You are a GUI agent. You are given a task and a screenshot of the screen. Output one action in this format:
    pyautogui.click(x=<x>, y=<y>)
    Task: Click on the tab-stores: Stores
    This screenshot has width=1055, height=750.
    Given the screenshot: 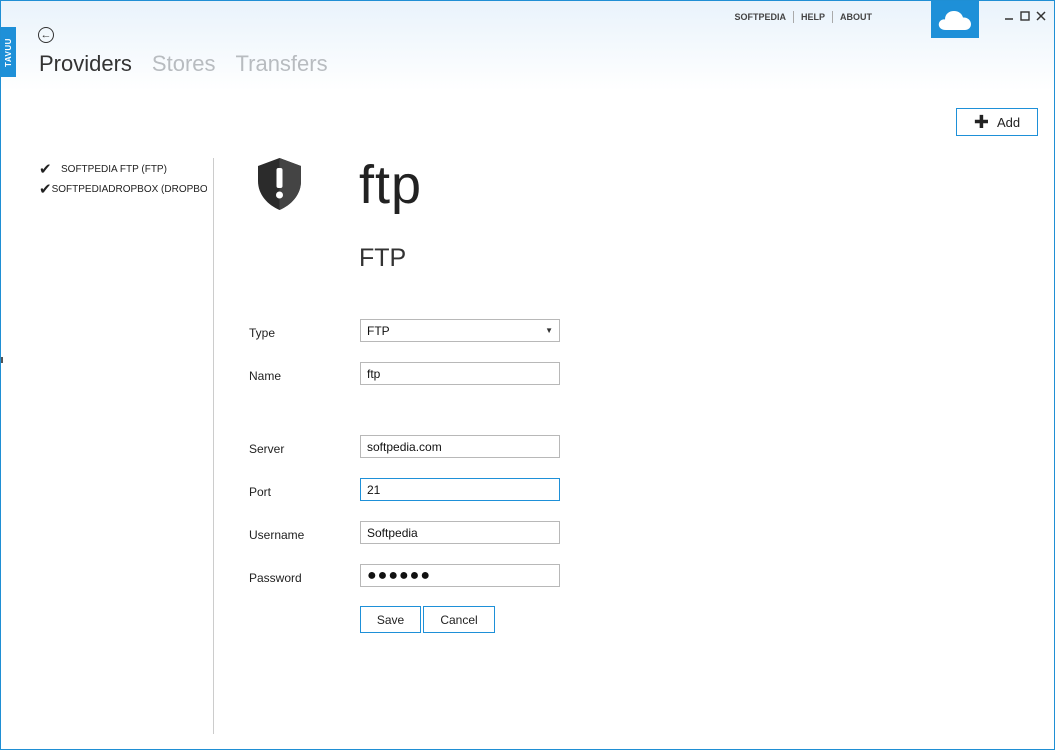 What is the action you would take?
    pyautogui.click(x=184, y=64)
    